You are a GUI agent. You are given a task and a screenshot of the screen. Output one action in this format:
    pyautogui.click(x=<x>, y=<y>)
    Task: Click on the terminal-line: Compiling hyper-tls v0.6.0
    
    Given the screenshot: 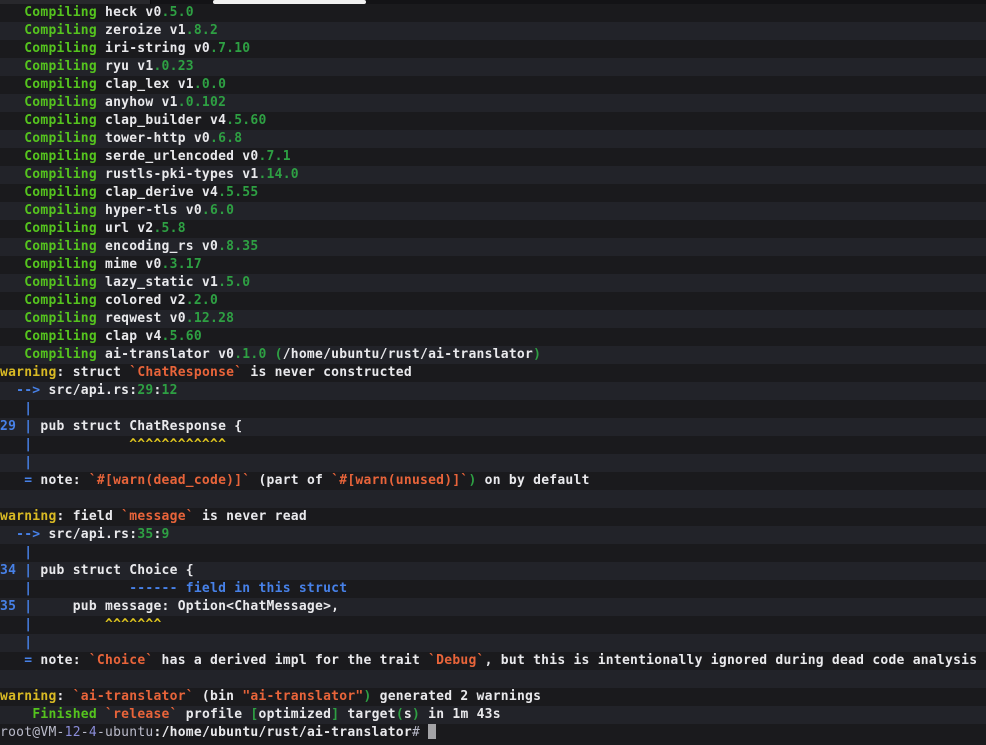 What is the action you would take?
    pyautogui.click(x=493, y=211)
    